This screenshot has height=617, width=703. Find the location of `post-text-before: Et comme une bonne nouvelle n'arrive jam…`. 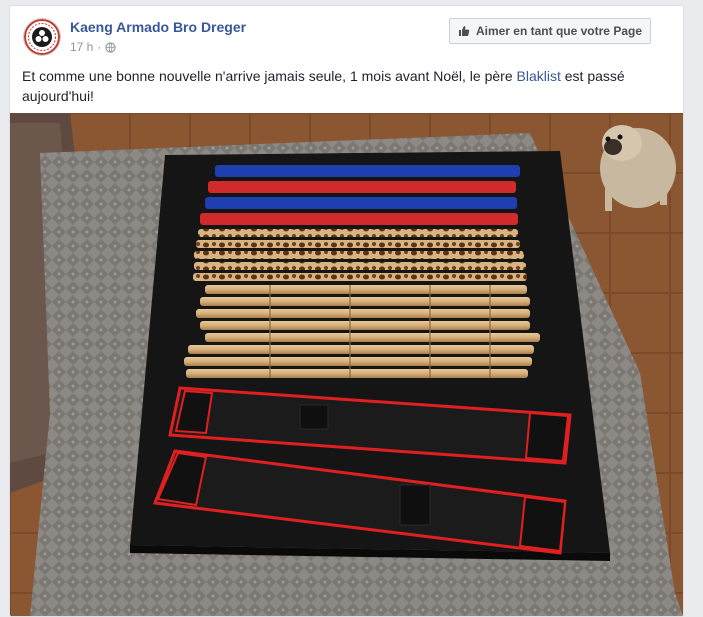

post-text-before: Et comme une bonne nouvelle n'arrive jam… is located at coordinates (269, 76).